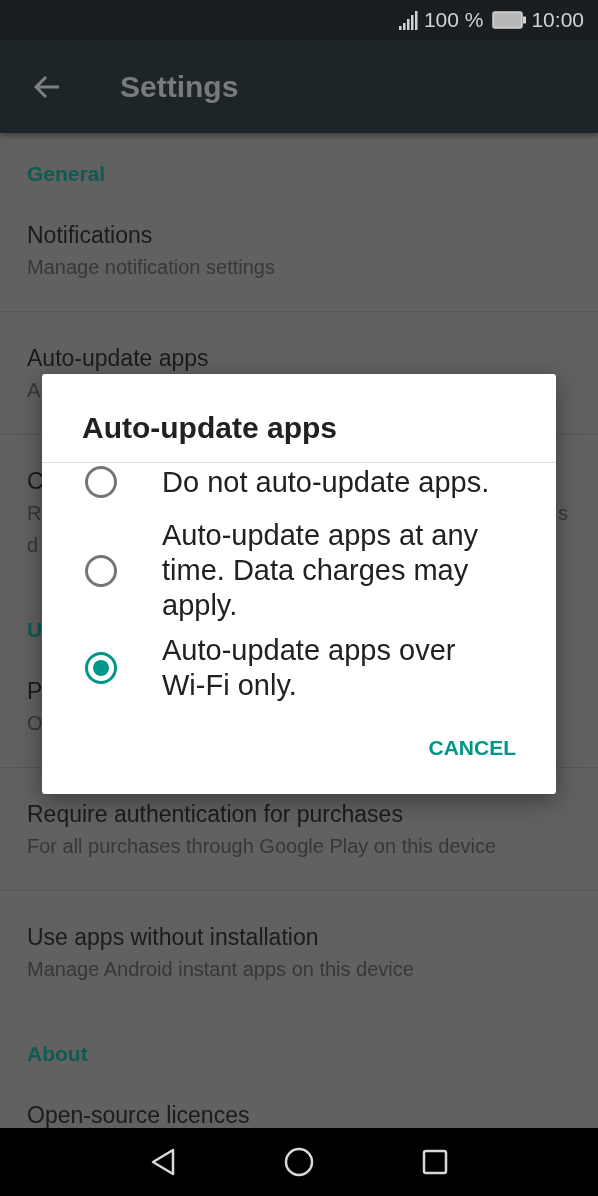  What do you see at coordinates (57, 1054) in the screenshot?
I see `section-header: About` at bounding box center [57, 1054].